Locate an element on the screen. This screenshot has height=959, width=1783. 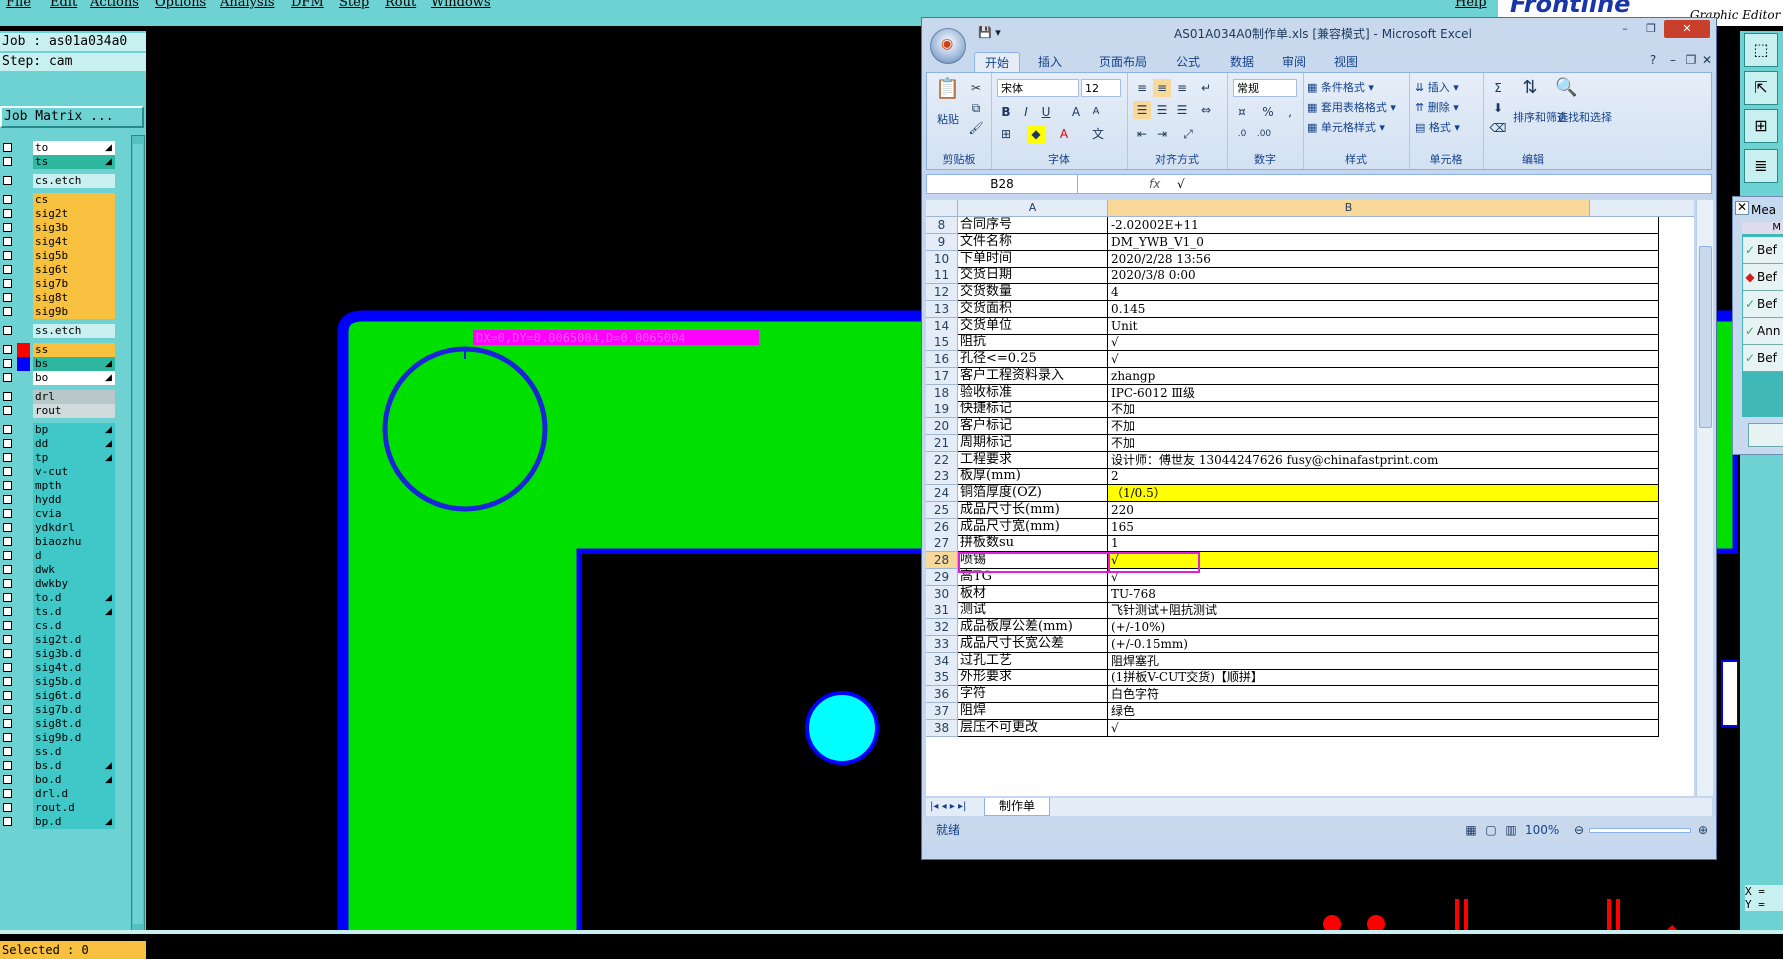
cell-a: 阻焊 is located at coordinates (1033, 711).